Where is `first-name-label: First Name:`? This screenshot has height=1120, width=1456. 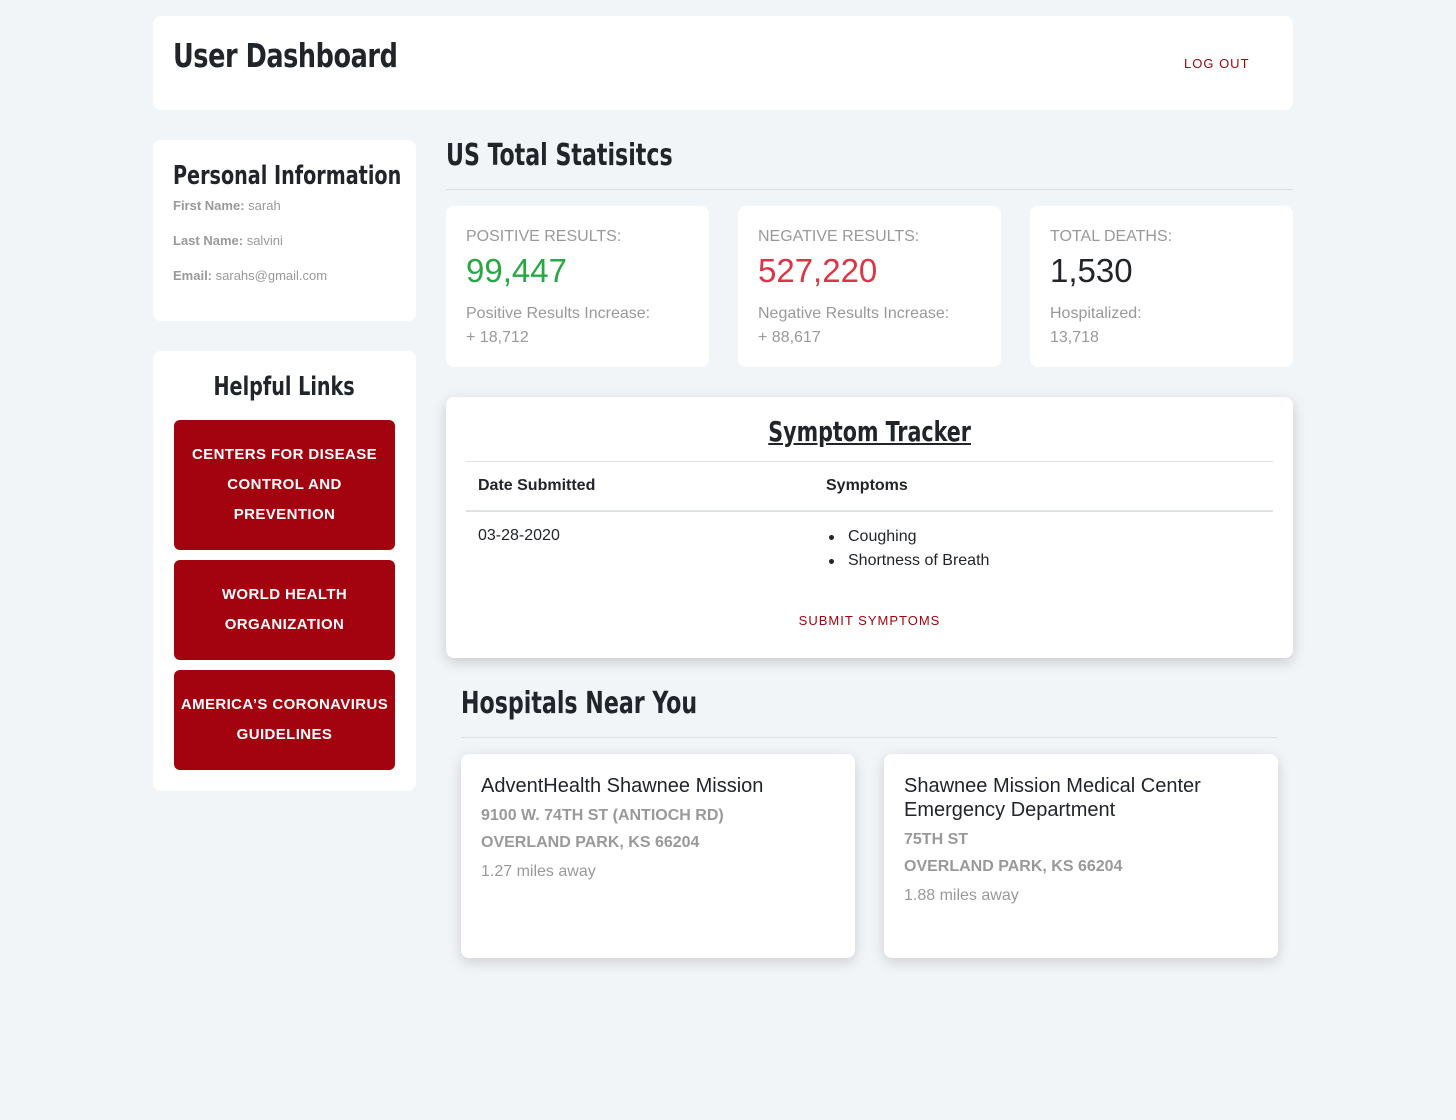
first-name-label: First Name: is located at coordinates (209, 205).